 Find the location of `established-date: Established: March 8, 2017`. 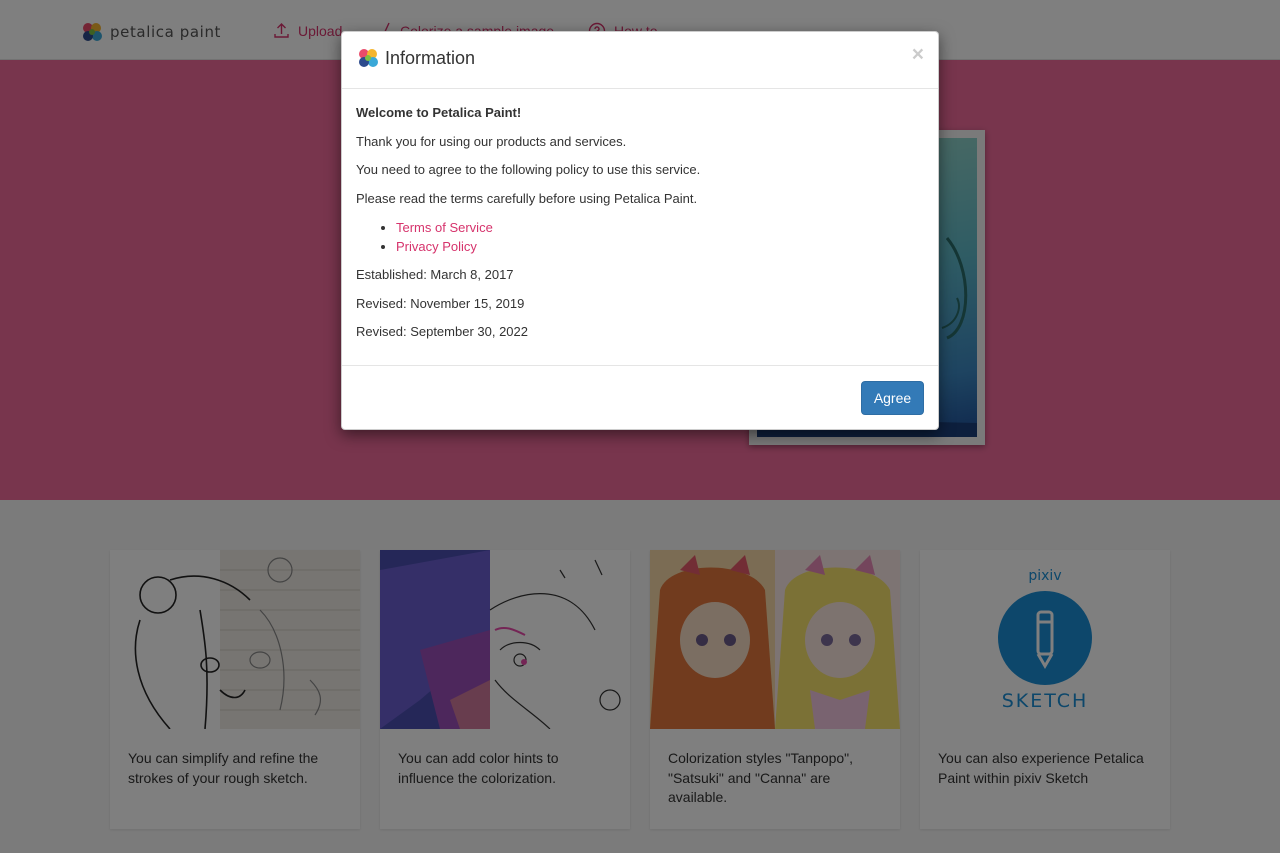

established-date: Established: March 8, 2017 is located at coordinates (435, 274).